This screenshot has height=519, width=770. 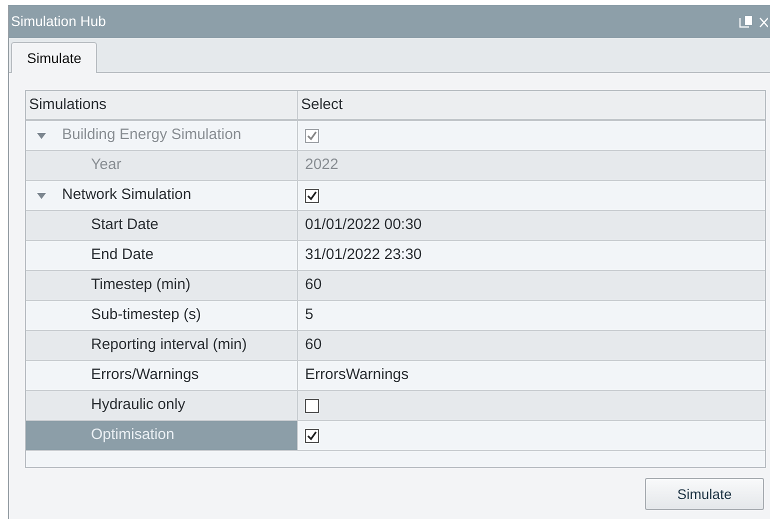 What do you see at coordinates (146, 315) in the screenshot?
I see `property-label: Sub-timestep (s)` at bounding box center [146, 315].